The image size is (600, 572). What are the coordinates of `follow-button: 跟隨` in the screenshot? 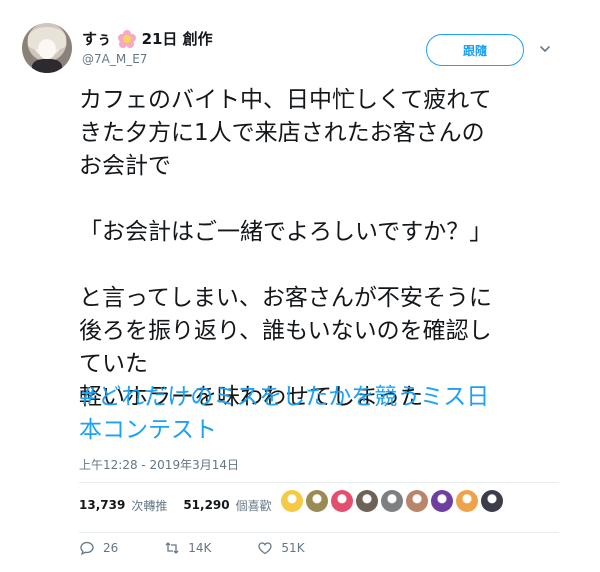 It's located at (475, 50).